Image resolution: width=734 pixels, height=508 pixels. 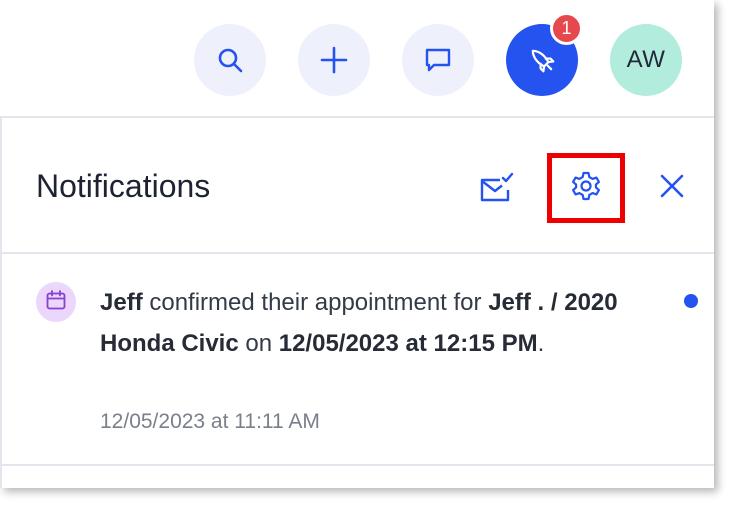 I want to click on mark-all-read-button, so click(x=496, y=190).